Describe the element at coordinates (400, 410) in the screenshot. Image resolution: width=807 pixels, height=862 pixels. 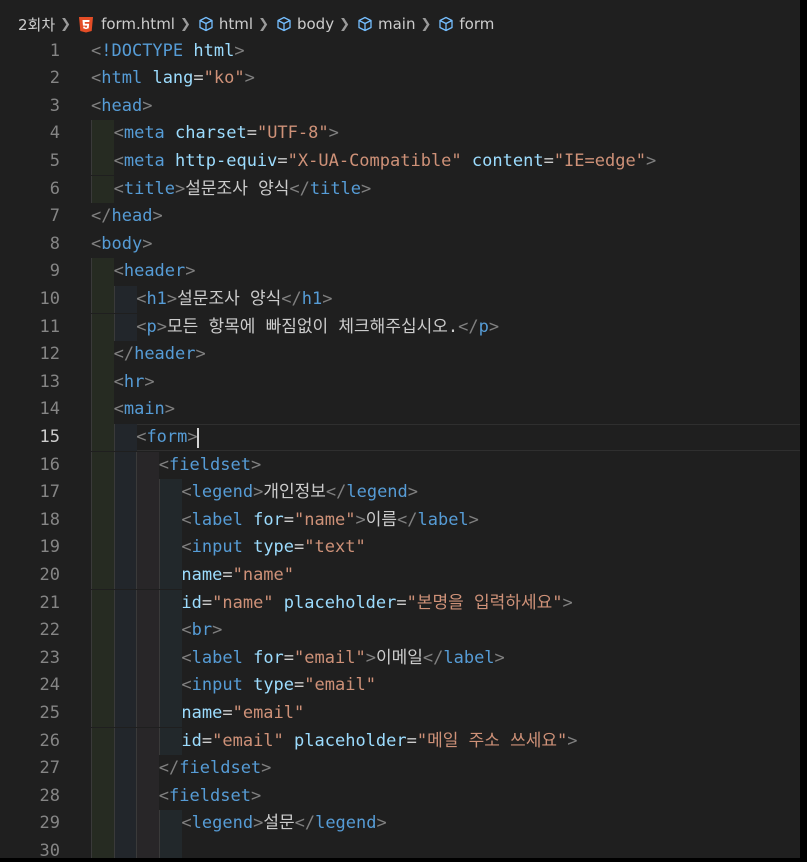
I see `code-line: 14 <main>` at that location.